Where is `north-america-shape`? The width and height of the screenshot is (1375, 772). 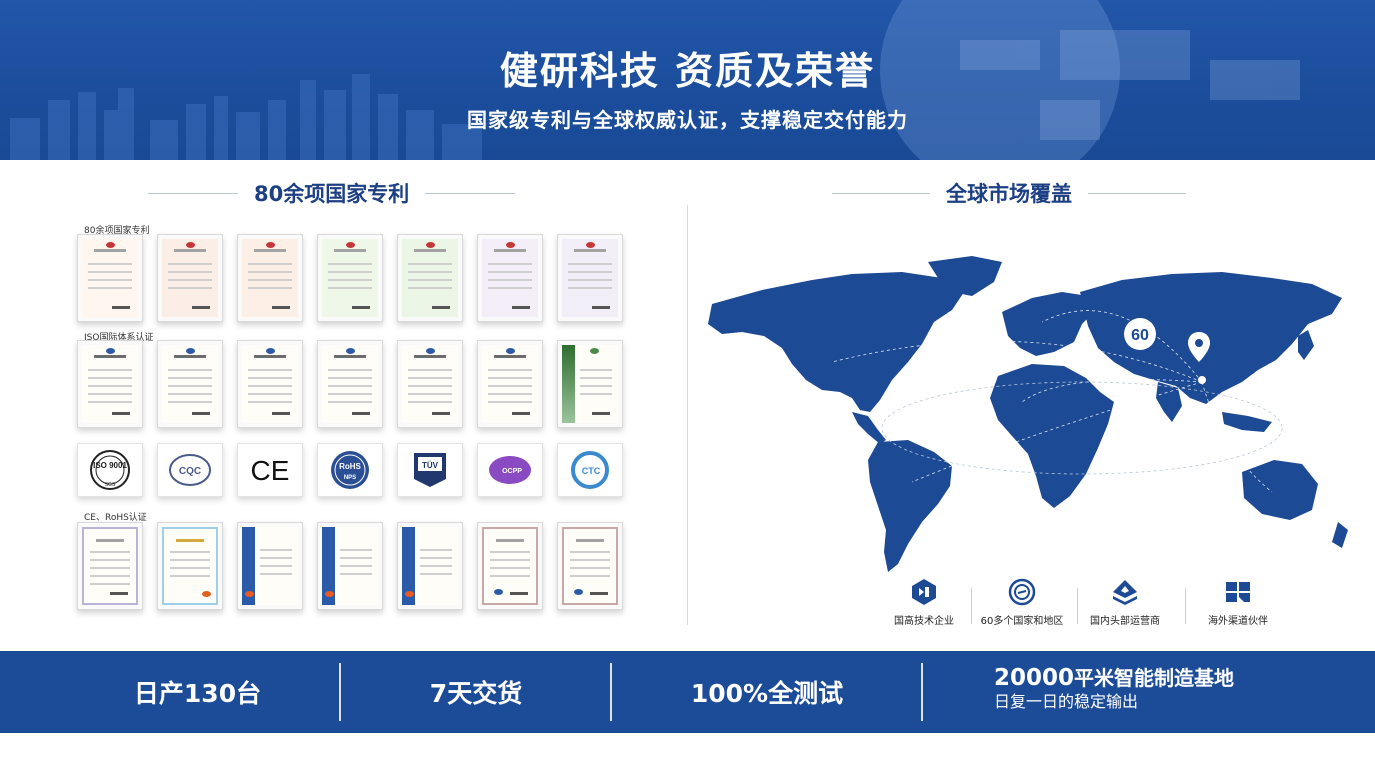
north-america-shape is located at coordinates (836, 342).